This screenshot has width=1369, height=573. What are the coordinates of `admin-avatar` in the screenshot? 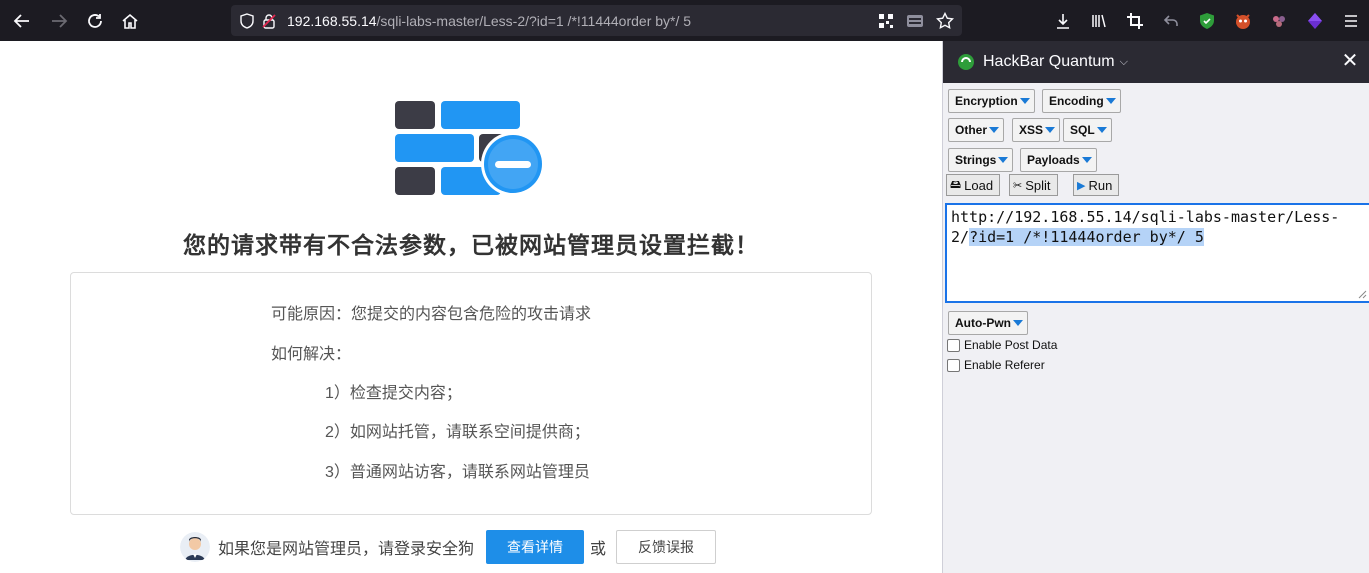 It's located at (195, 547).